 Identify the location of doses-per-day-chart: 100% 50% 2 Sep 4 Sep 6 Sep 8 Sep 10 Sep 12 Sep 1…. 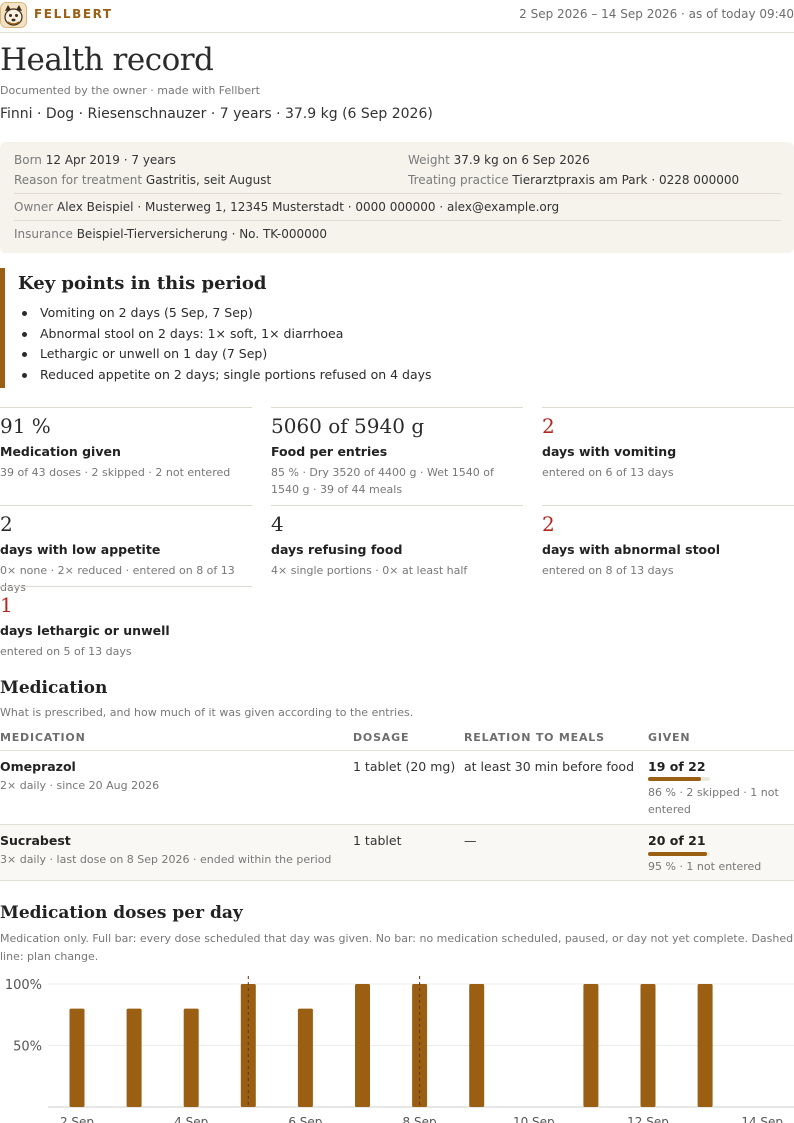
(399, 1049).